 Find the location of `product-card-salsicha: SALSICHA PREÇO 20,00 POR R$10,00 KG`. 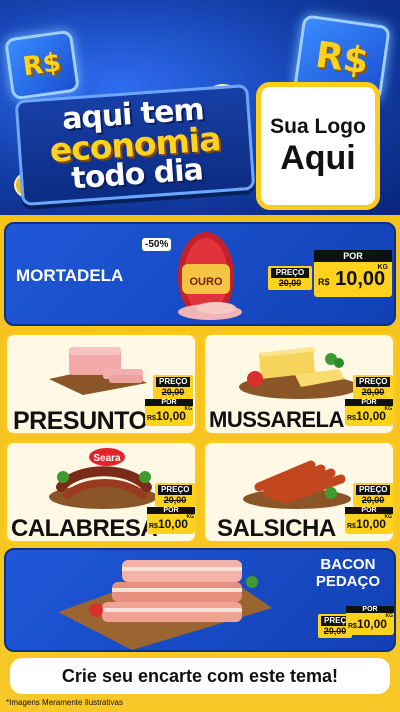

product-card-salsicha: SALSICHA PREÇO 20,00 POR R$10,00 KG is located at coordinates (299, 492).